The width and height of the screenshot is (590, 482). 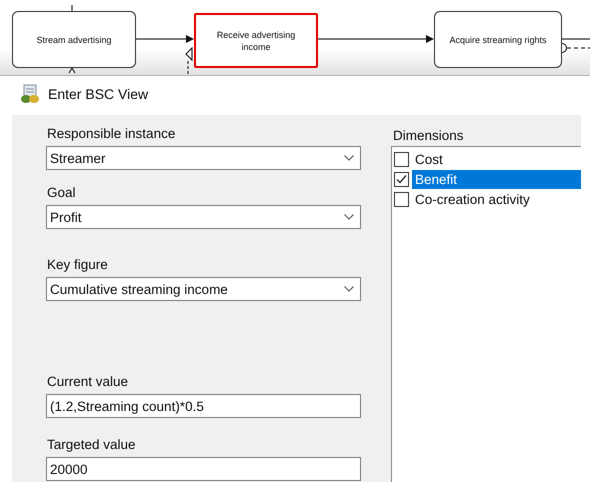 What do you see at coordinates (203, 217) in the screenshot?
I see `dropdown: Profit` at bounding box center [203, 217].